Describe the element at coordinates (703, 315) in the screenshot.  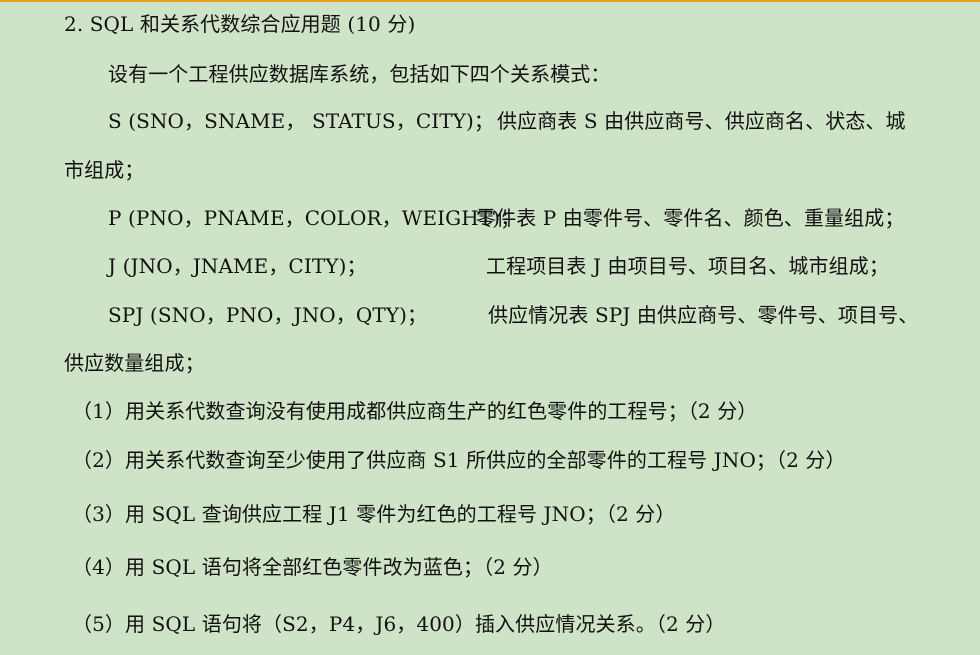
I see `schema-spj-description: 供应情况表 SPJ 由供应商号、零件号、项目号、` at that location.